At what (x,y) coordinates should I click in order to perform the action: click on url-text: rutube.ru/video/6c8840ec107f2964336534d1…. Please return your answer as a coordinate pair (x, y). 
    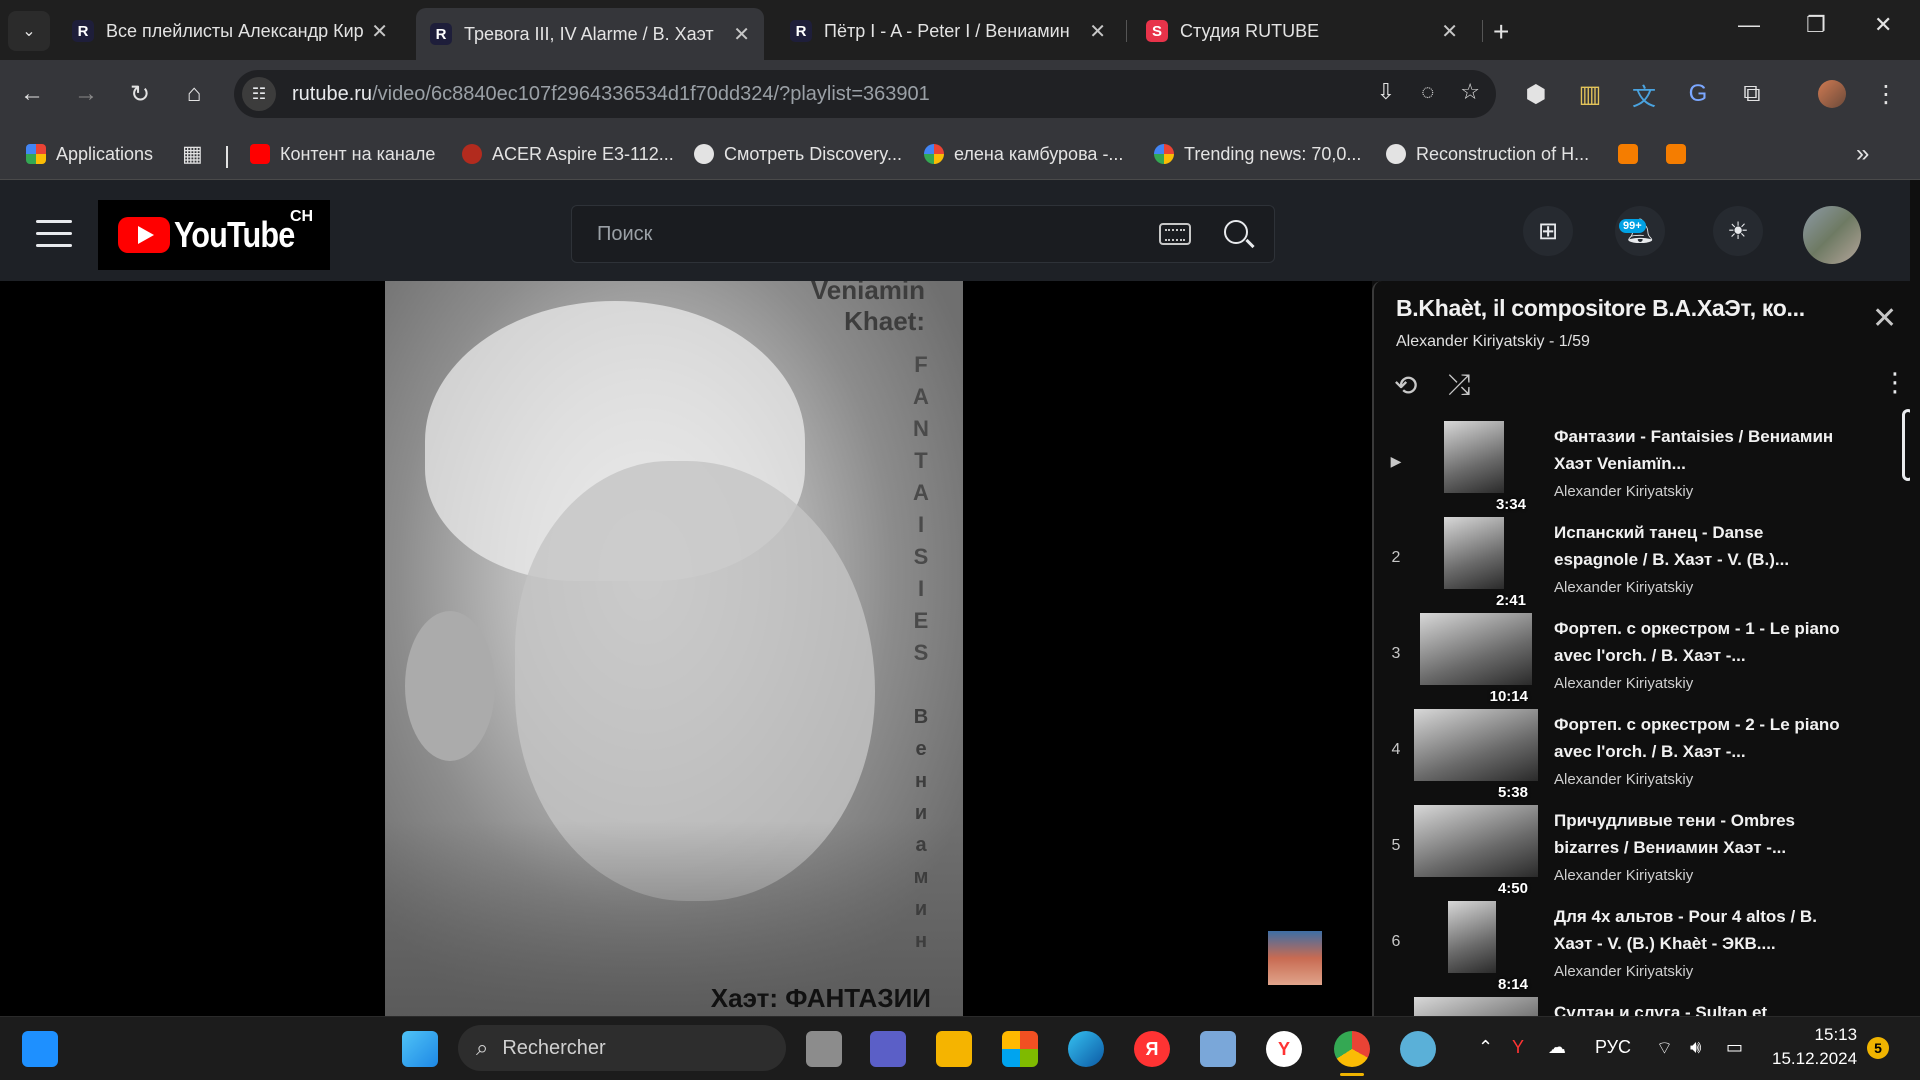
    Looking at the image, I should click on (611, 94).